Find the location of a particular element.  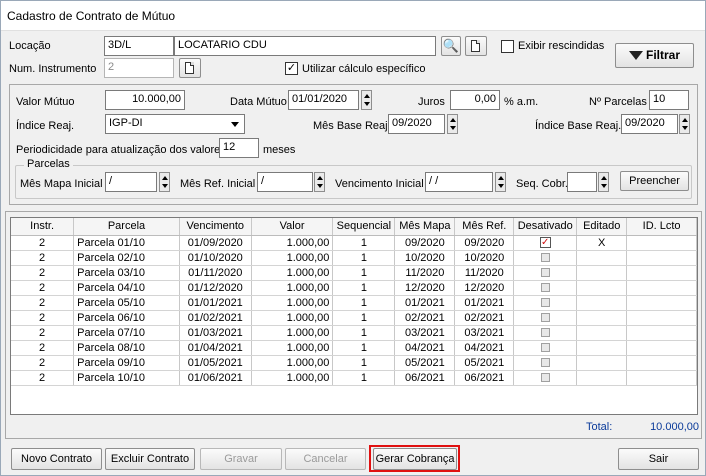

periodicidade-unit: meses is located at coordinates (279, 150).